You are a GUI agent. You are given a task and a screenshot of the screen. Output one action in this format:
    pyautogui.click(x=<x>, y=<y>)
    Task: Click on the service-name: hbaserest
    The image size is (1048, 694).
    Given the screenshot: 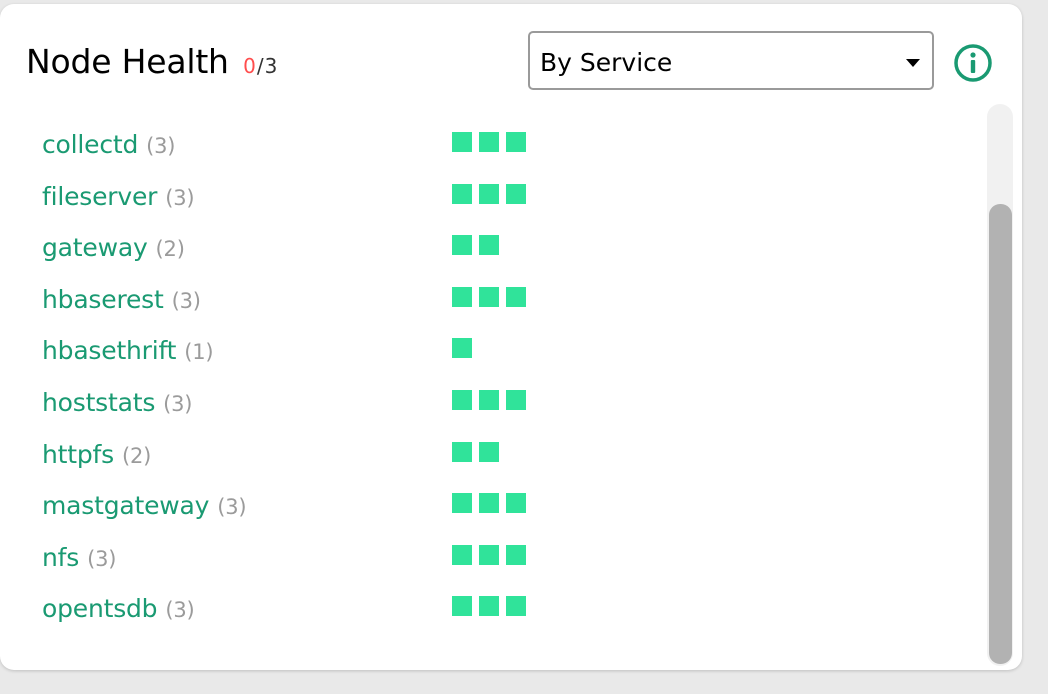 What is the action you would take?
    pyautogui.click(x=103, y=299)
    